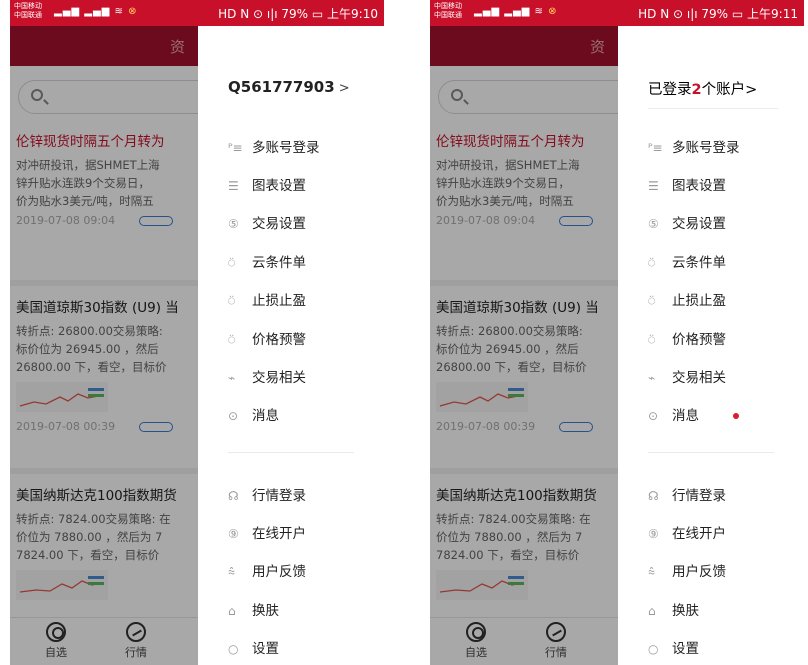 The image size is (808, 665). I want to click on status-right: HD N ⊙ ı|ı 79% ▭ 上午9:11, so click(718, 14).